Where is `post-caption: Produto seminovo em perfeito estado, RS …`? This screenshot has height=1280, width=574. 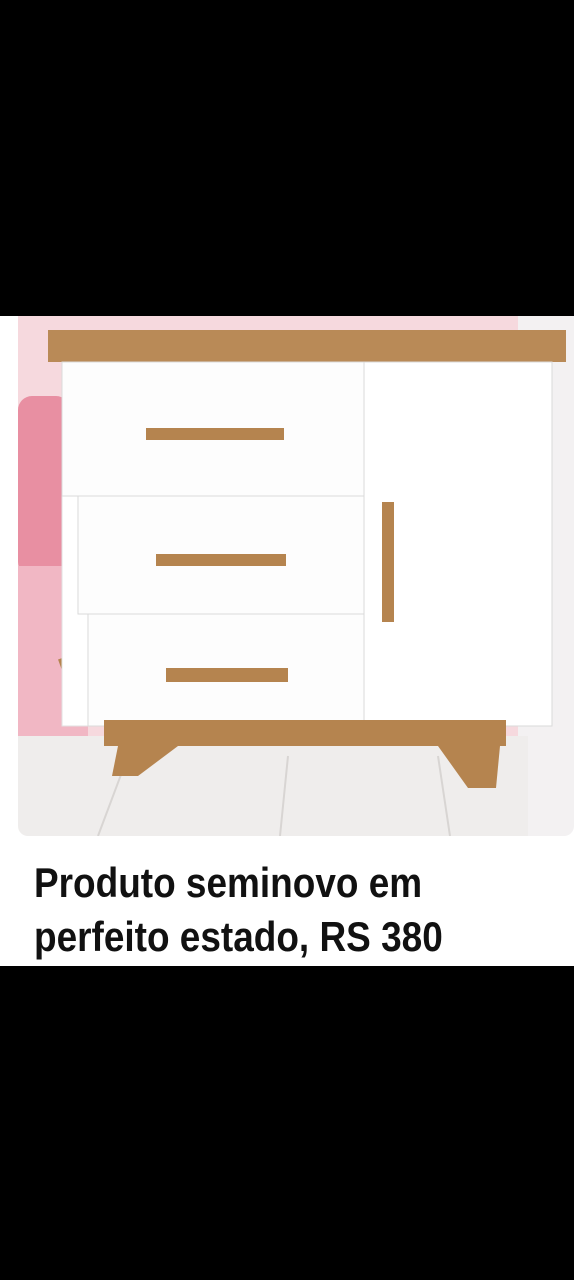
post-caption: Produto seminovo em perfeito estado, RS … is located at coordinates (267, 910).